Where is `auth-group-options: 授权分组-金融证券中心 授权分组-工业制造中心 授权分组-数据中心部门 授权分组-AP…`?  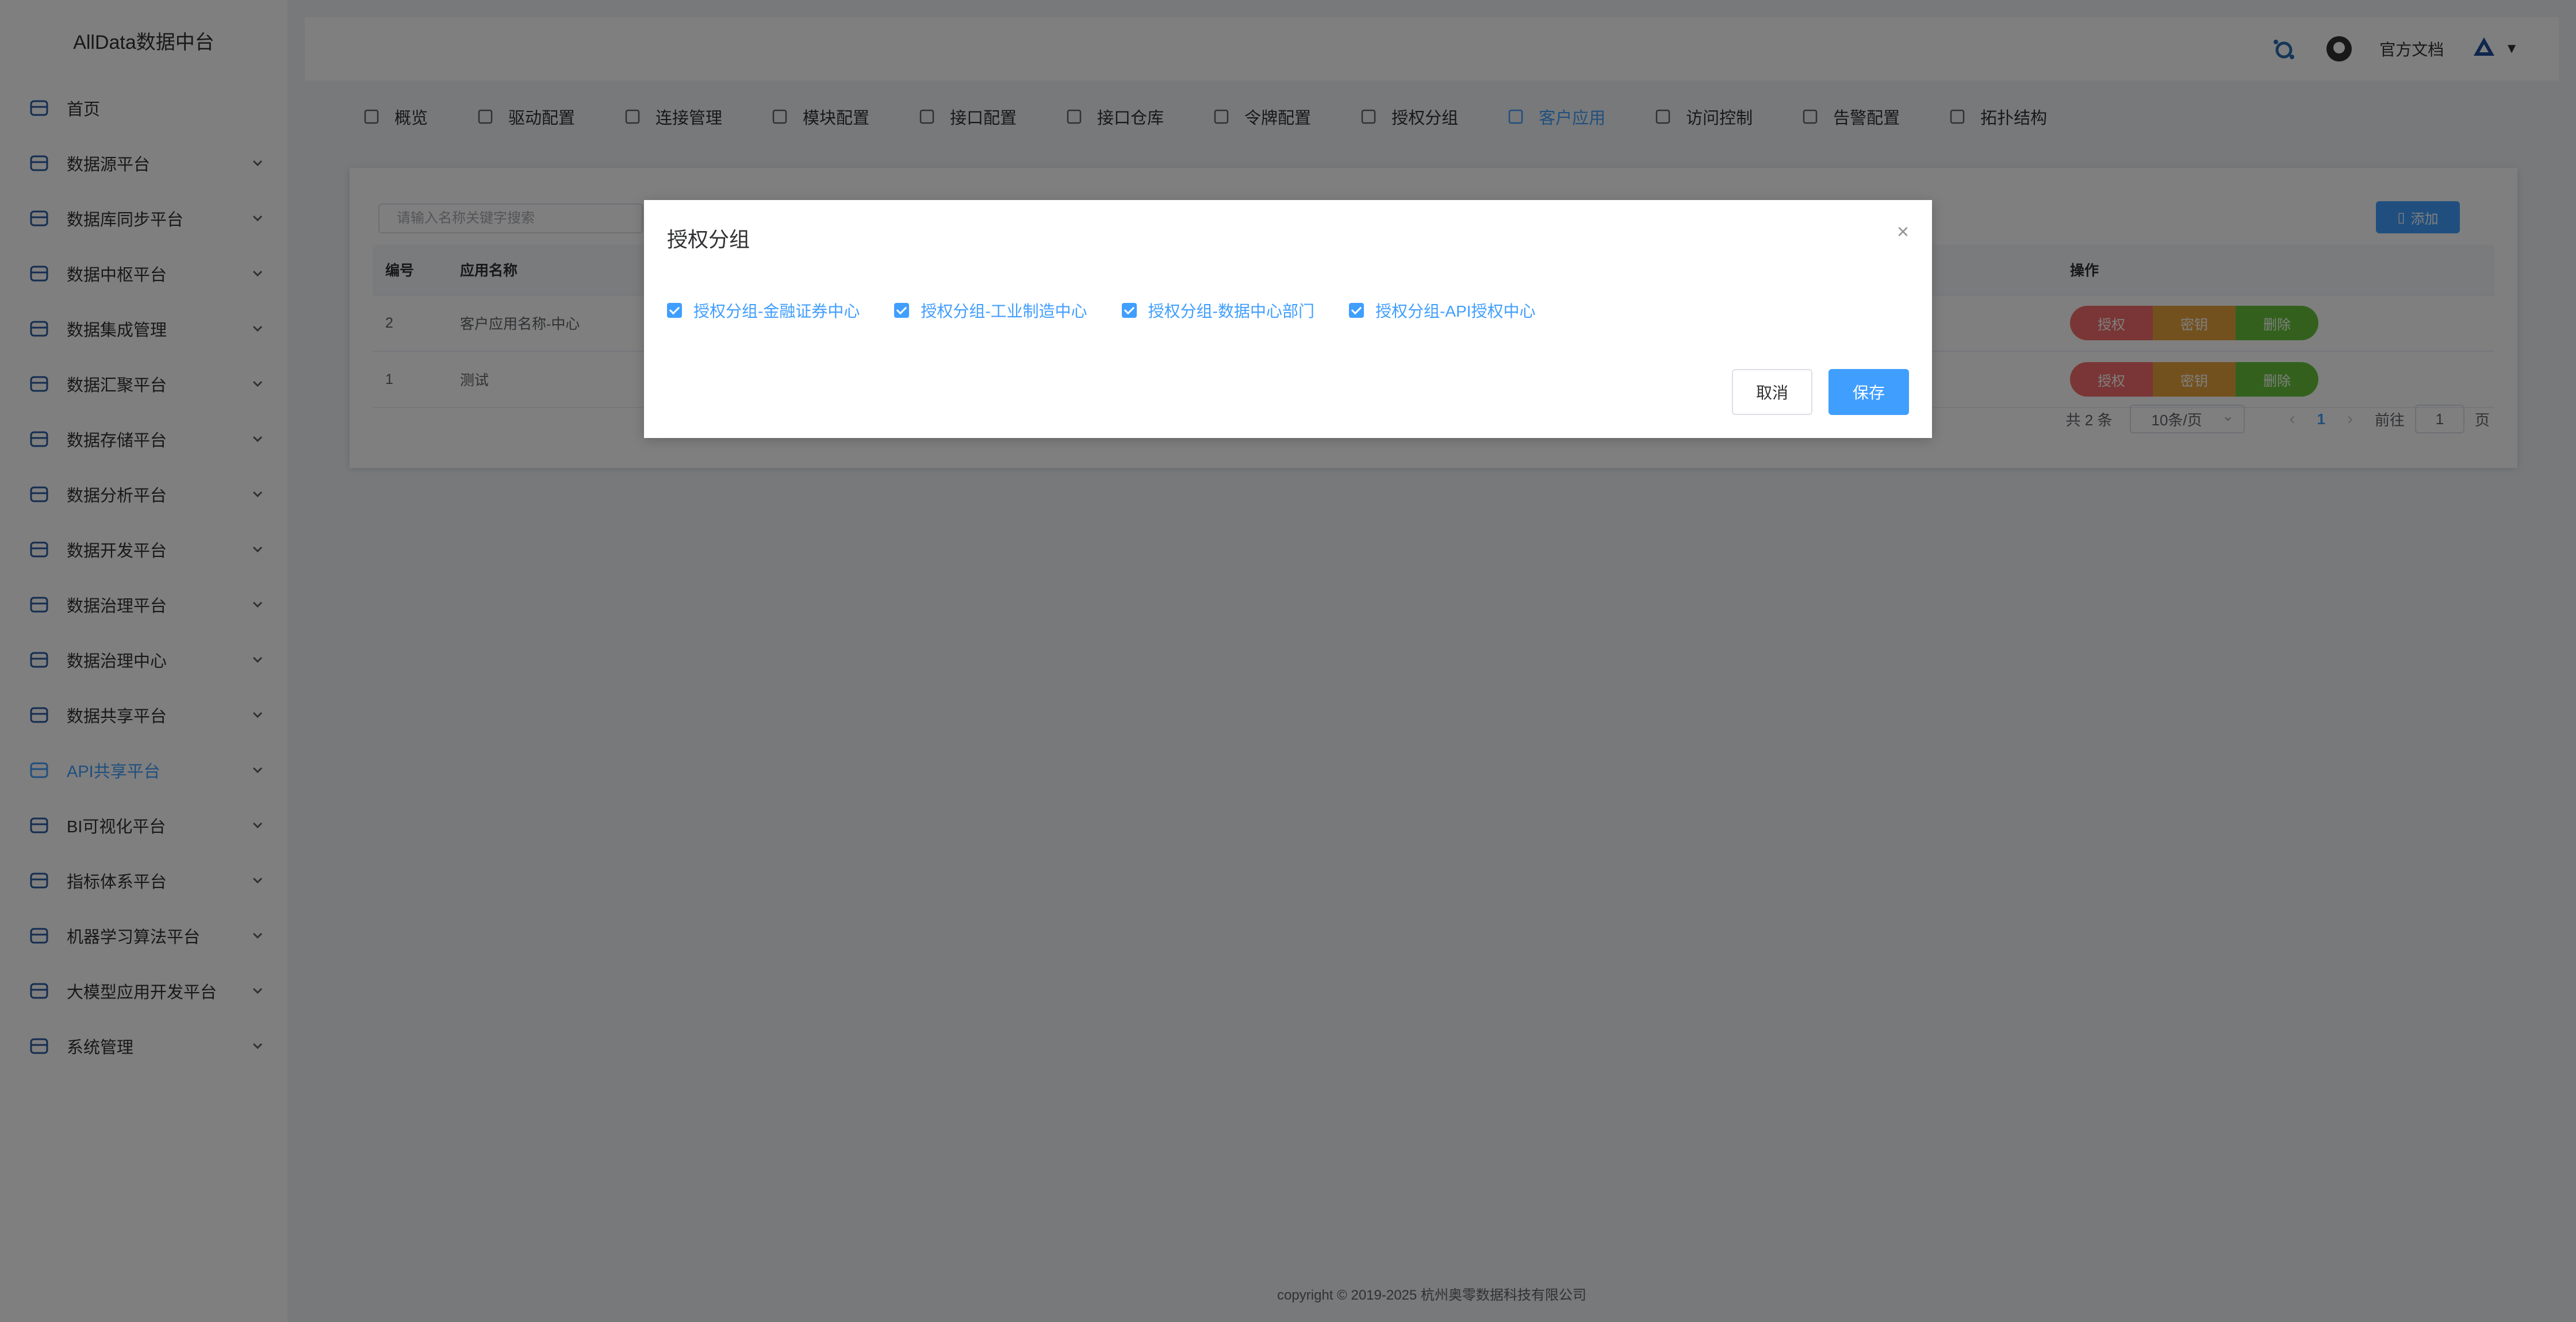 auth-group-options: 授权分组-金融证券中心 授权分组-工业制造中心 授权分组-数据中心部门 授权分组-AP… is located at coordinates (1118, 310).